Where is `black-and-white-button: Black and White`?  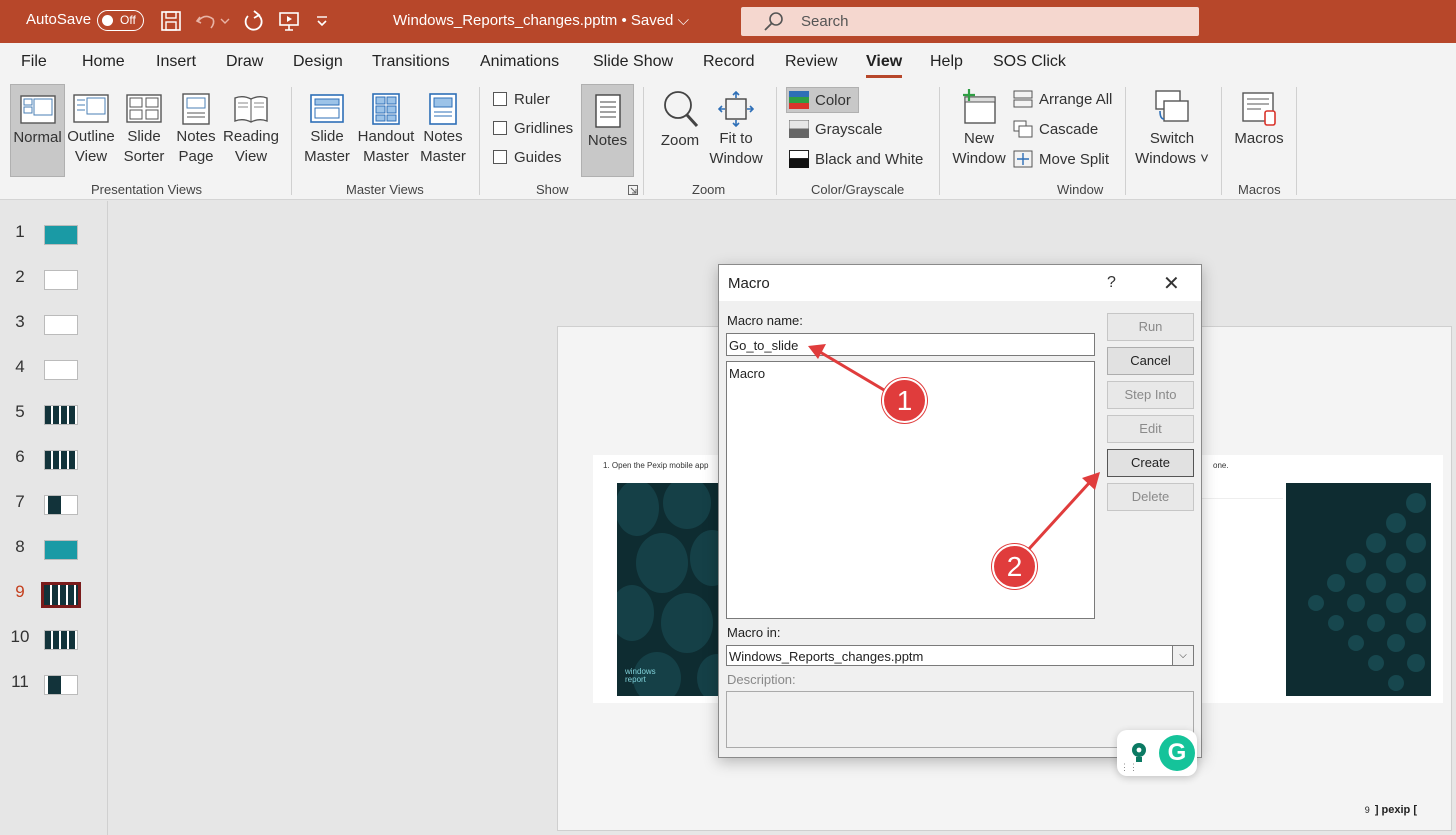
black-and-white-button: Black and White is located at coordinates (856, 159).